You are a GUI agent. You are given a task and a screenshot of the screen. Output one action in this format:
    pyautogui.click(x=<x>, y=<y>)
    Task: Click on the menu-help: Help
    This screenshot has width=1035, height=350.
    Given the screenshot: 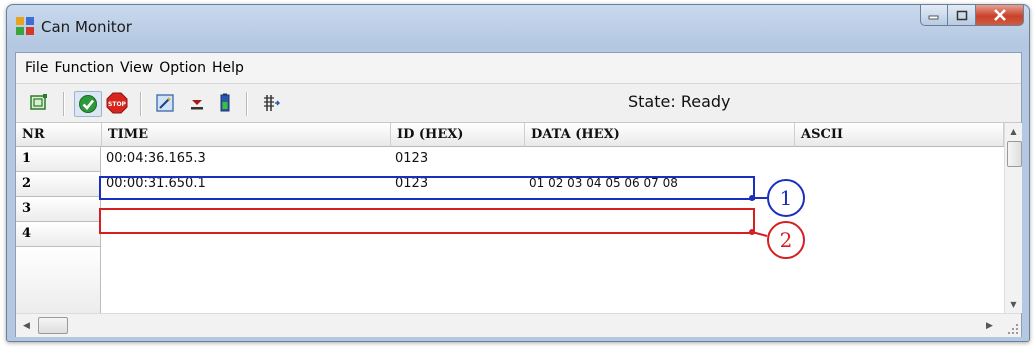 What is the action you would take?
    pyautogui.click(x=228, y=68)
    